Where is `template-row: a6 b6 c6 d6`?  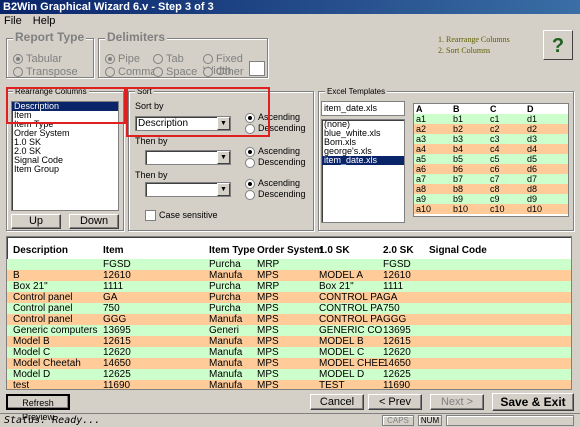 template-row: a6 b6 c6 d6 is located at coordinates (491, 169).